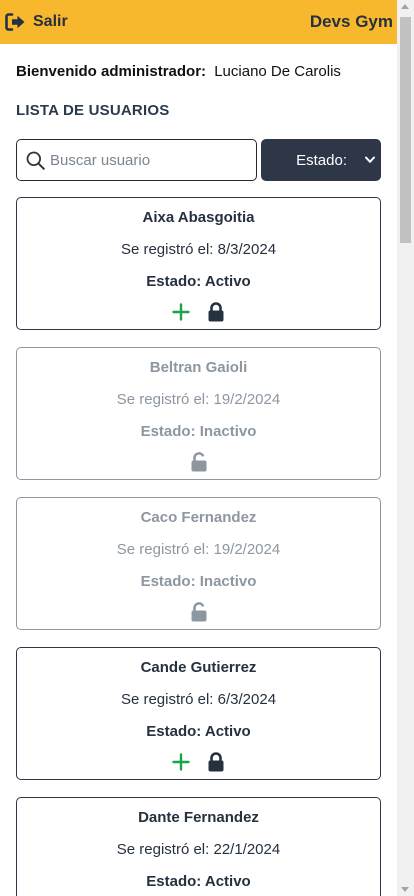 The image size is (414, 896). Describe the element at coordinates (198, 699) in the screenshot. I see `registration-date: Se registró el: 6/3/2024` at that location.